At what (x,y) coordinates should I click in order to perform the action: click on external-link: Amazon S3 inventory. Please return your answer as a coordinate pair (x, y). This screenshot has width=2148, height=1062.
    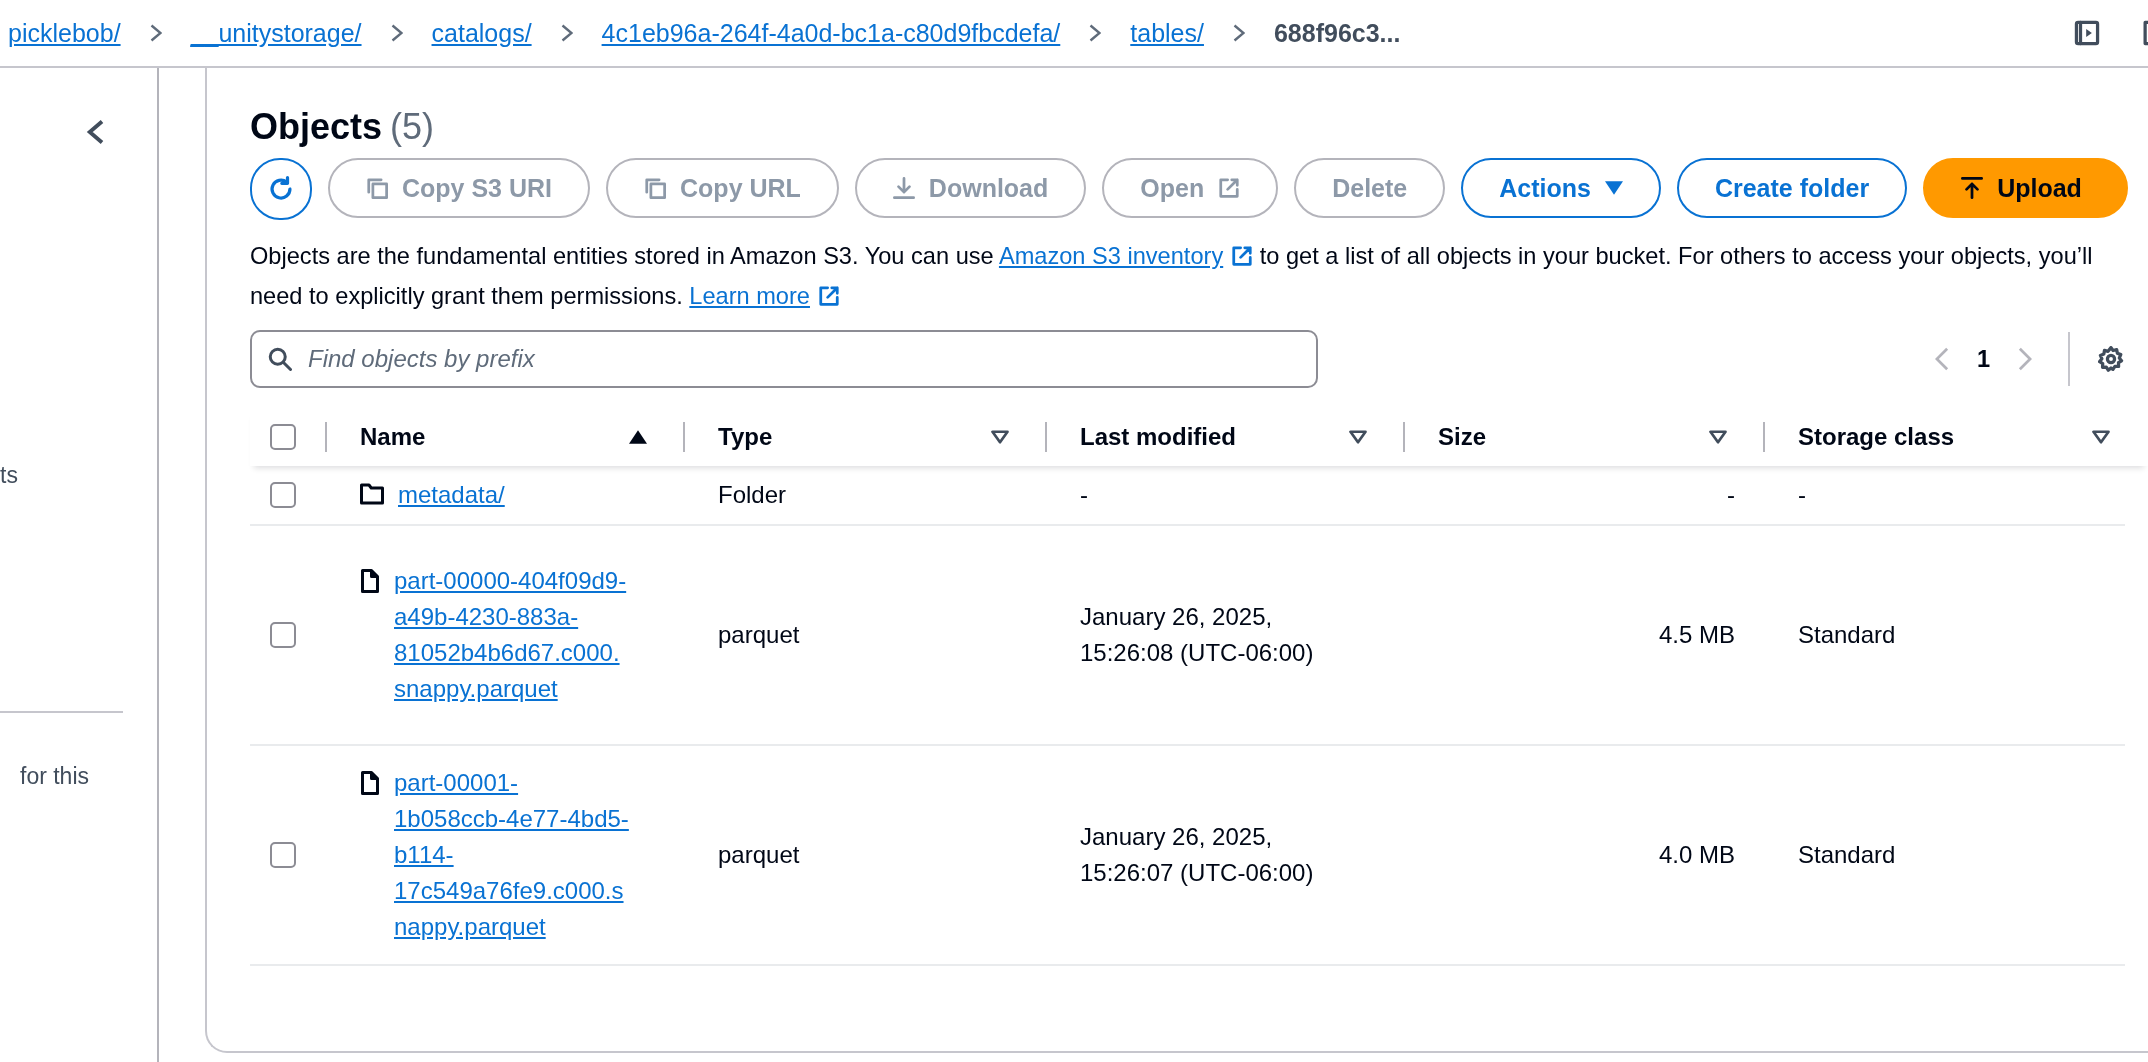
    Looking at the image, I should click on (1126, 256).